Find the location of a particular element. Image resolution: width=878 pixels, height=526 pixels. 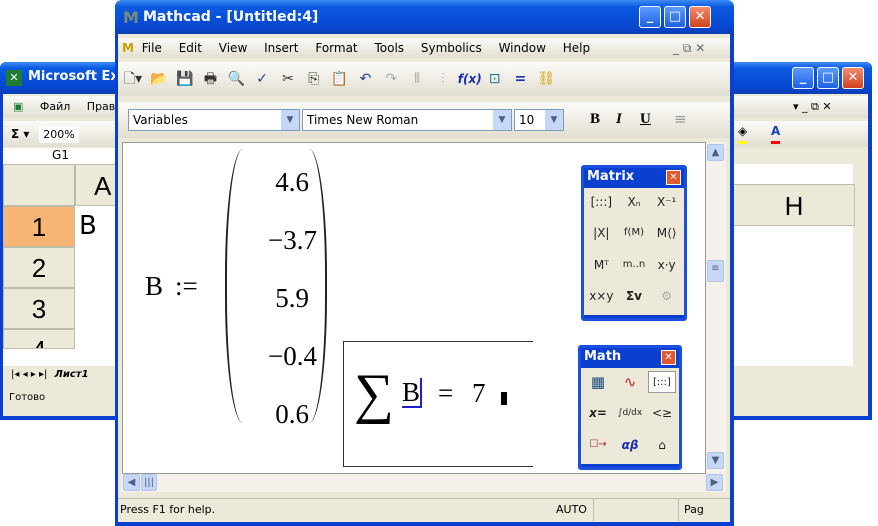

bold-button: B is located at coordinates (595, 119).